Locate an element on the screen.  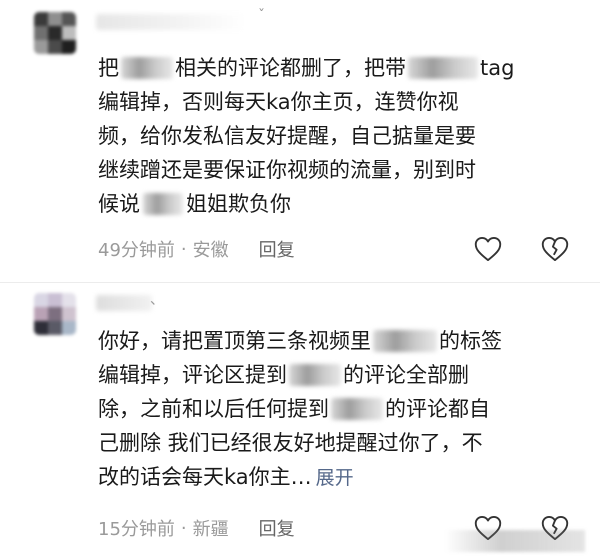
broken-heart-icon is located at coordinates (555, 249).